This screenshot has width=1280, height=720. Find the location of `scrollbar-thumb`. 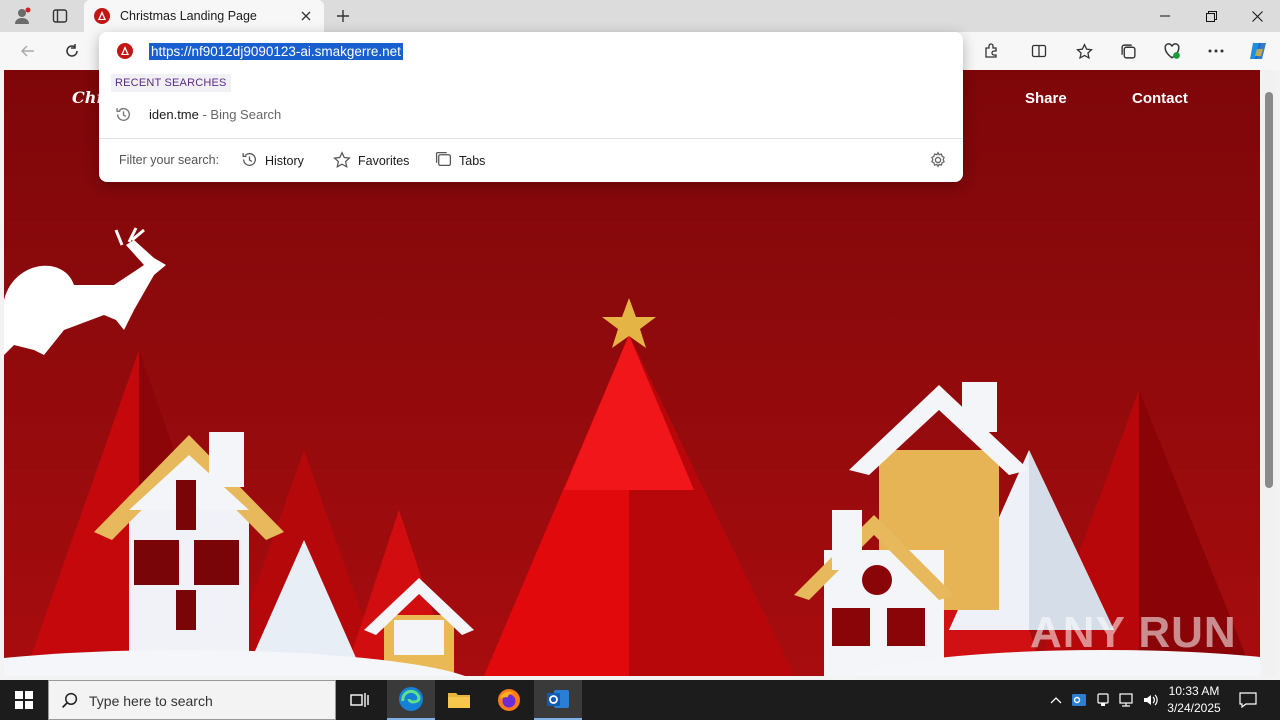

scrollbar-thumb is located at coordinates (1269, 290).